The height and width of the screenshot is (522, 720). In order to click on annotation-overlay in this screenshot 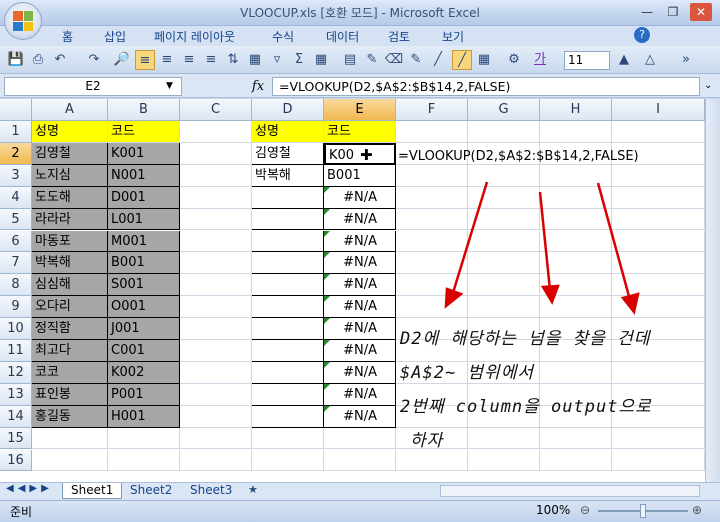, I will do `click(542, 248)`.